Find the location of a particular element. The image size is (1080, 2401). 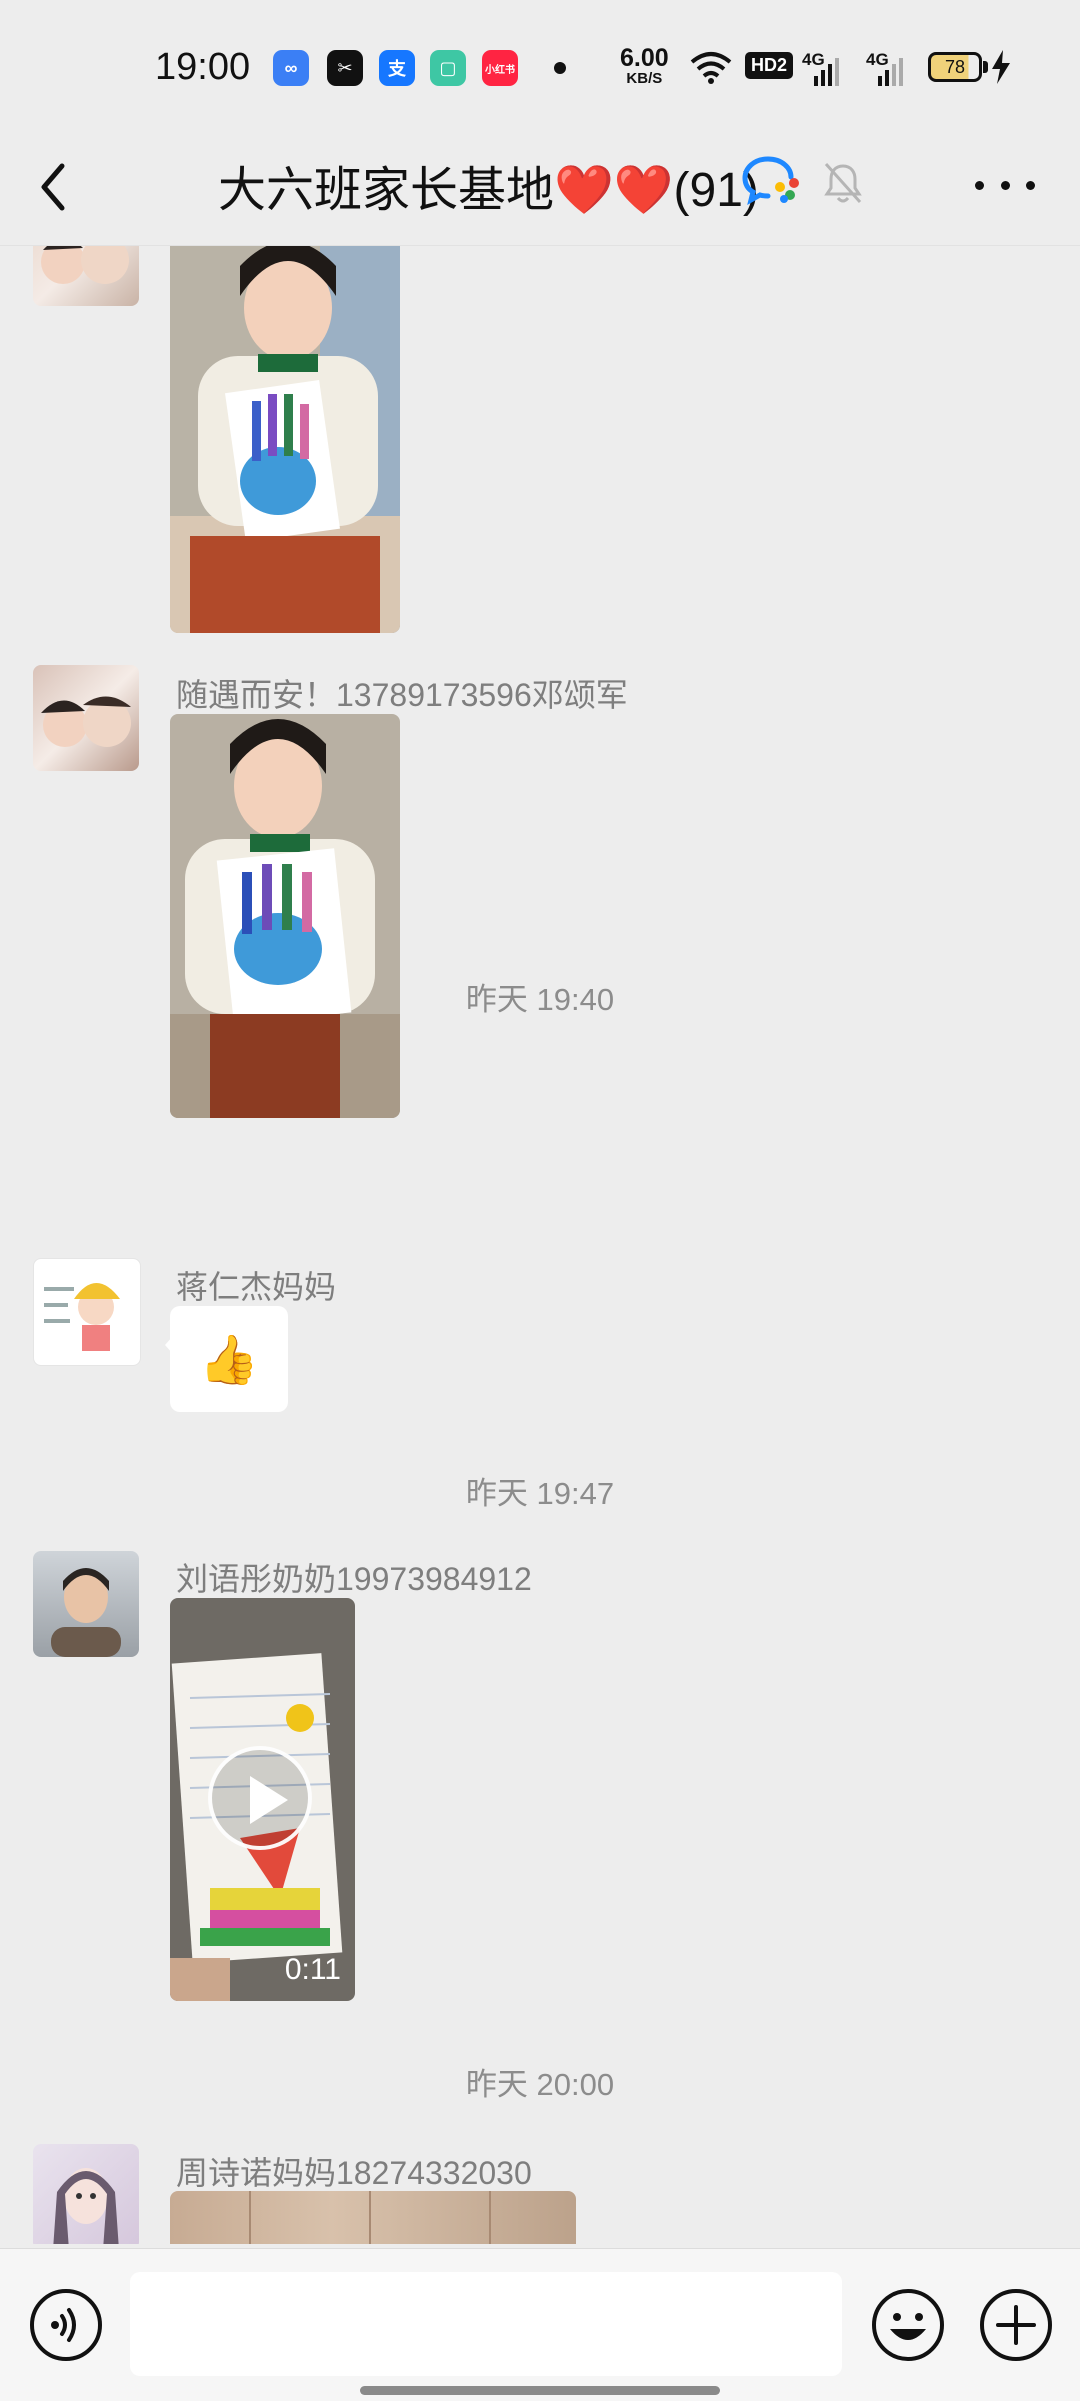

charging-icon is located at coordinates (1001, 67).